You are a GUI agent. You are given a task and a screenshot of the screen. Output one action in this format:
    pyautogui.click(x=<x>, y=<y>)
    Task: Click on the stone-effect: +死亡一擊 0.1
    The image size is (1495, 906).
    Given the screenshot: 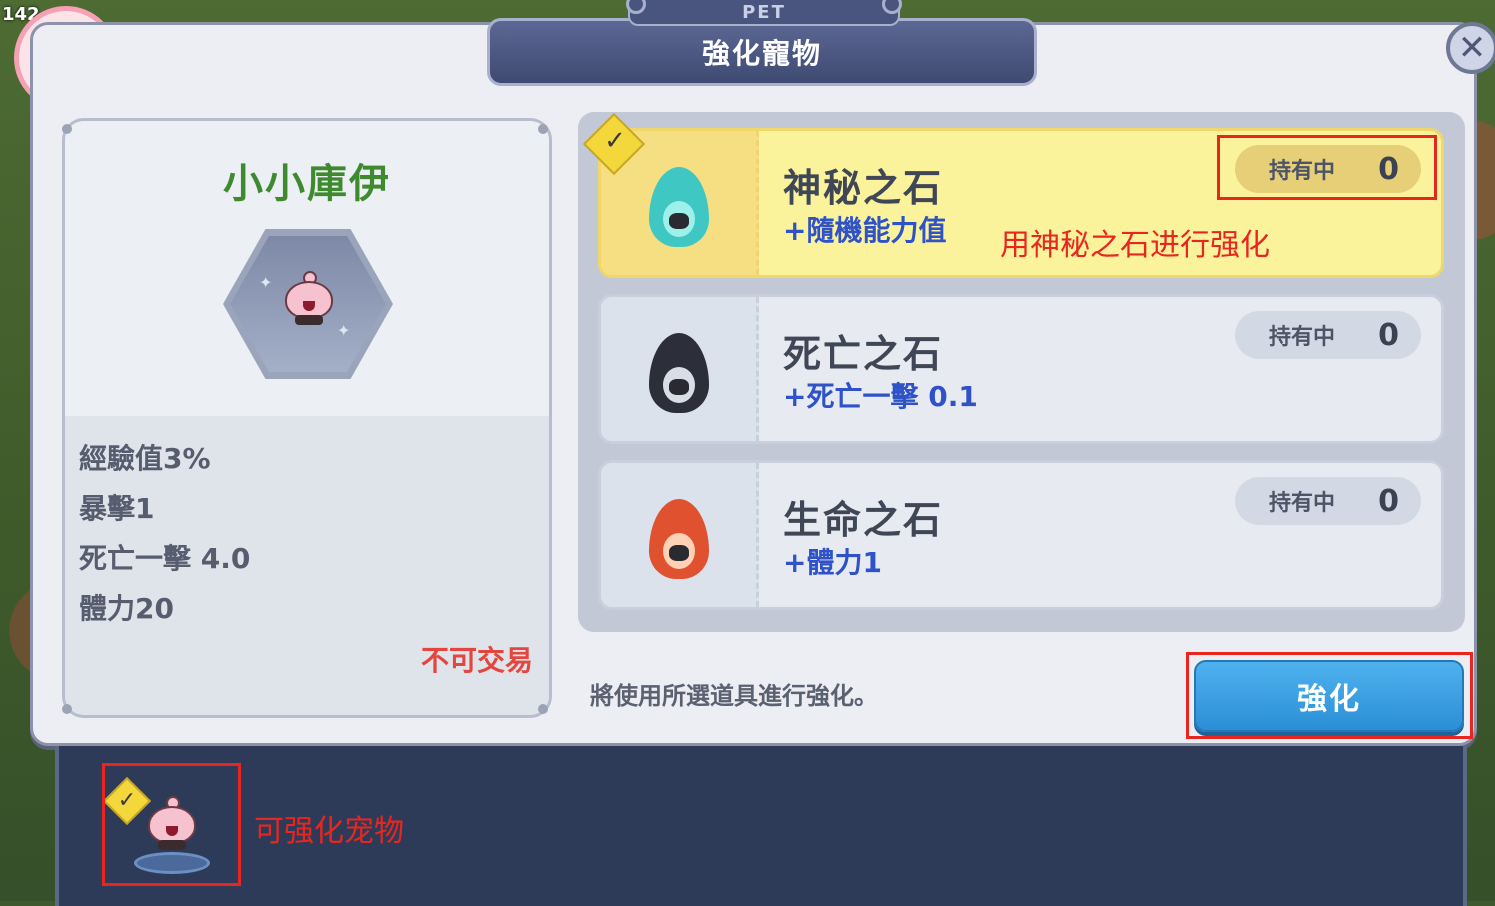 What is the action you would take?
    pyautogui.click(x=880, y=396)
    